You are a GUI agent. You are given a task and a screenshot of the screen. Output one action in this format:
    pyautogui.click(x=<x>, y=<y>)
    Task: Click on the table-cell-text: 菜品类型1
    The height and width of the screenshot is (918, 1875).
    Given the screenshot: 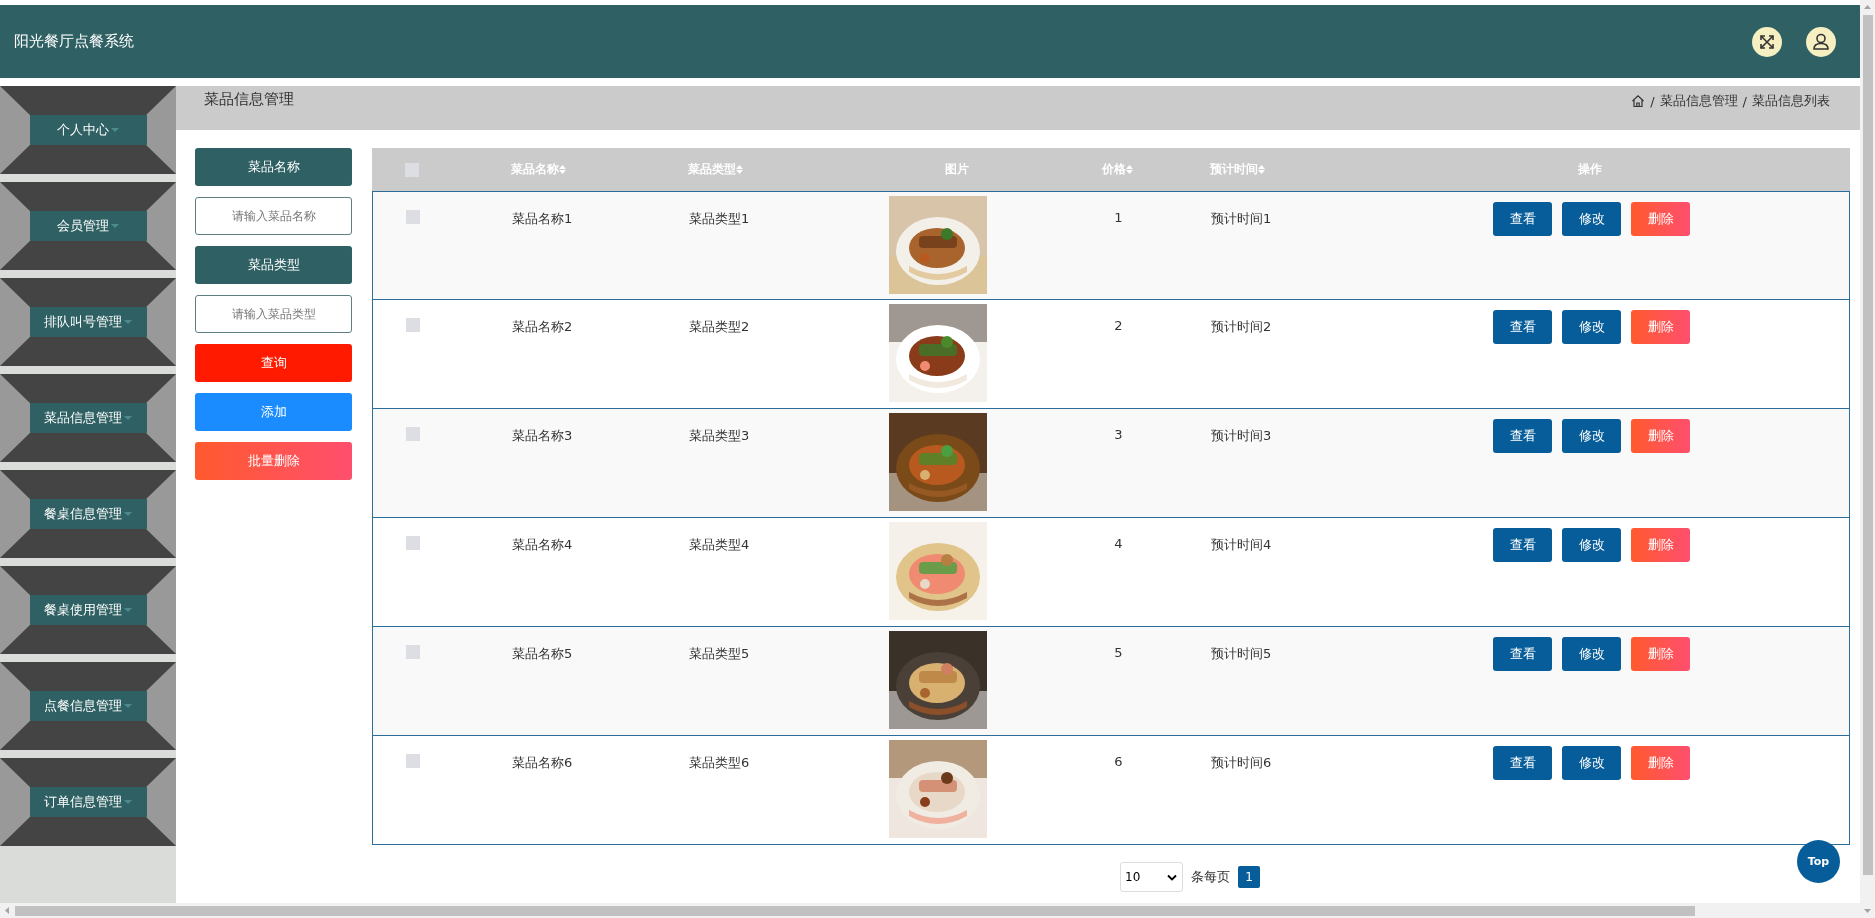 What is the action you would take?
    pyautogui.click(x=720, y=219)
    